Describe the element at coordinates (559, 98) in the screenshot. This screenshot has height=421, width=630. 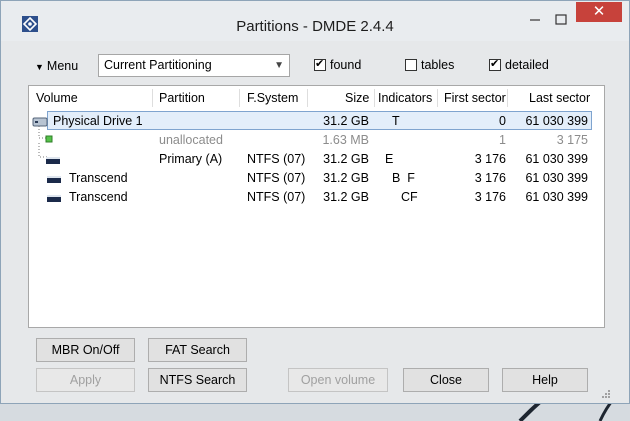
I see `column-header-last-sector: Last sector` at that location.